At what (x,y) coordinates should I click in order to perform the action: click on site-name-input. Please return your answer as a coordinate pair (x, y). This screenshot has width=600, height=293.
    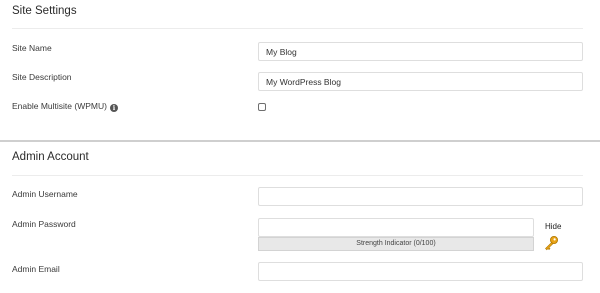
    Looking at the image, I should click on (420, 51).